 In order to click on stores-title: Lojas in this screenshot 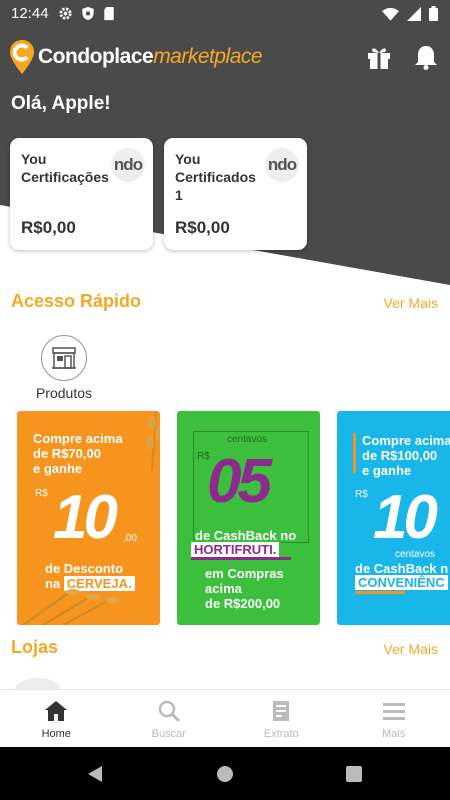, I will do `click(35, 647)`.